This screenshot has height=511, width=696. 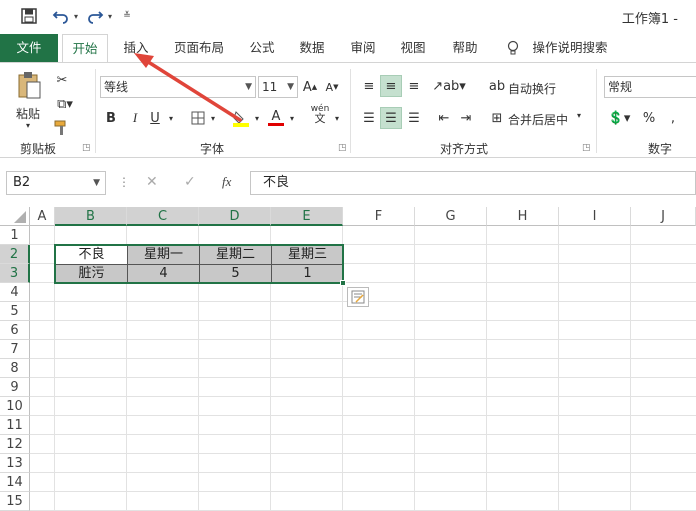 What do you see at coordinates (449, 86) in the screenshot?
I see `orientation-icon: ↗ab▾` at bounding box center [449, 86].